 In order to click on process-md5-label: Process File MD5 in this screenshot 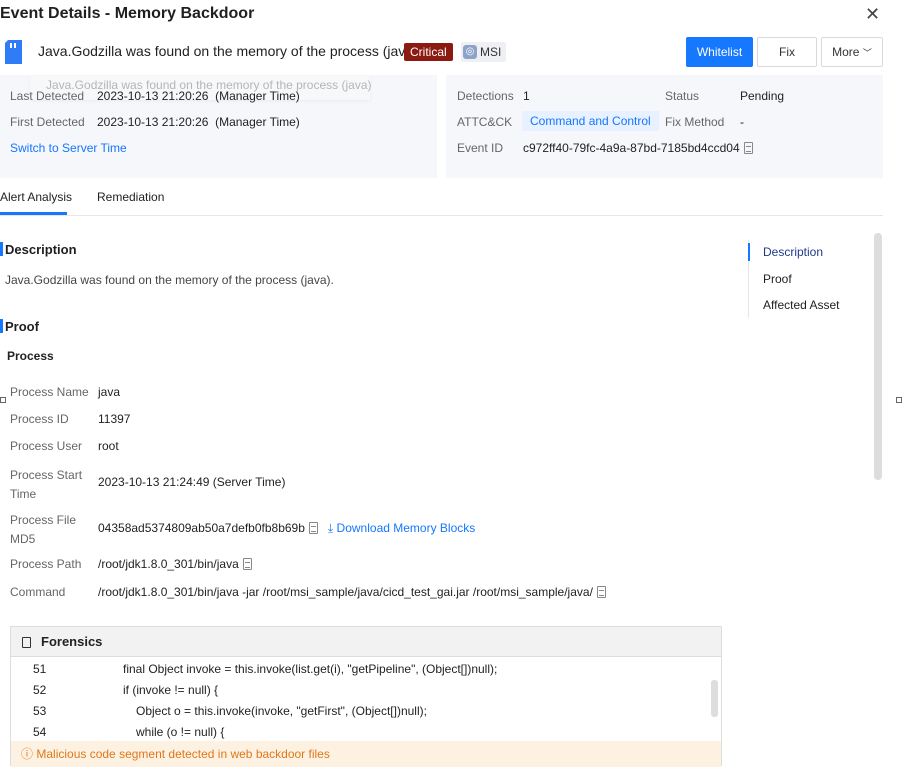, I will do `click(43, 529)`.